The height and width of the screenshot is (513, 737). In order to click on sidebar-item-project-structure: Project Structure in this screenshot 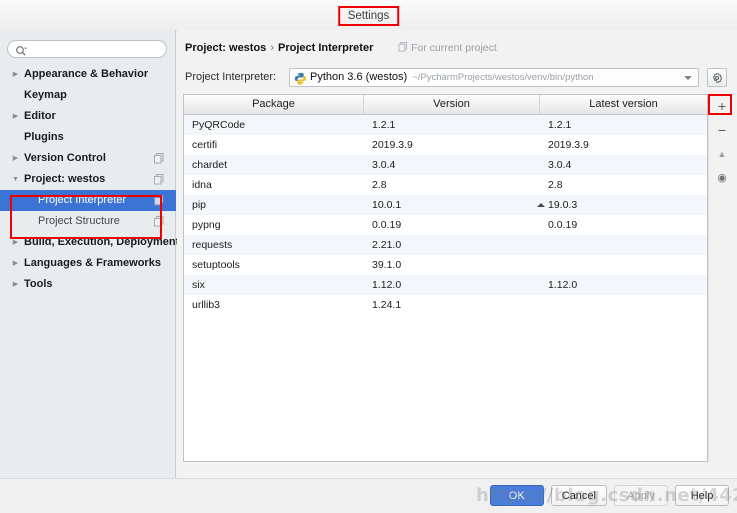, I will do `click(88, 221)`.